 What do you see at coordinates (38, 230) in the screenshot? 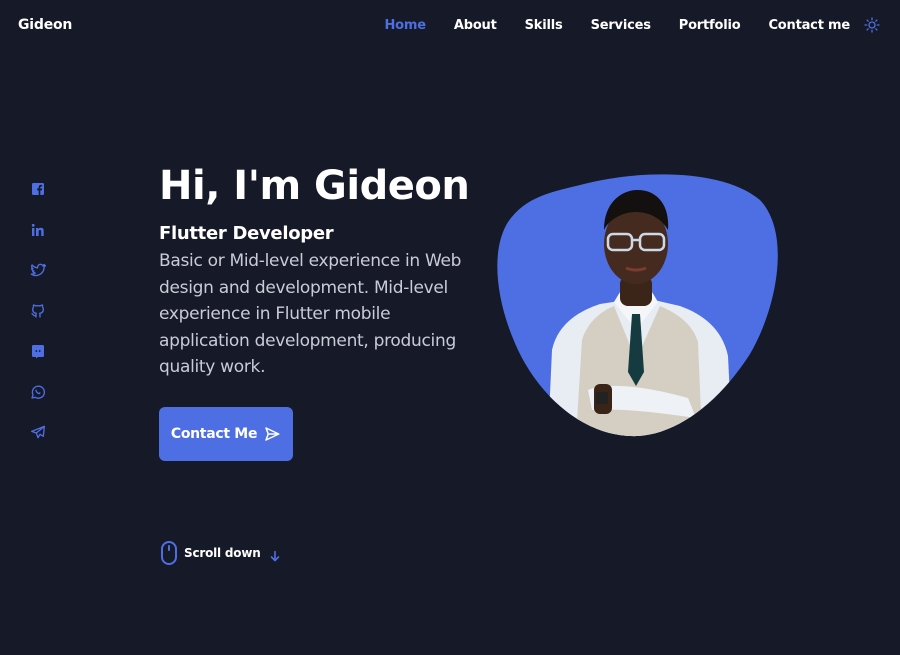
I see `linkedin-icon` at bounding box center [38, 230].